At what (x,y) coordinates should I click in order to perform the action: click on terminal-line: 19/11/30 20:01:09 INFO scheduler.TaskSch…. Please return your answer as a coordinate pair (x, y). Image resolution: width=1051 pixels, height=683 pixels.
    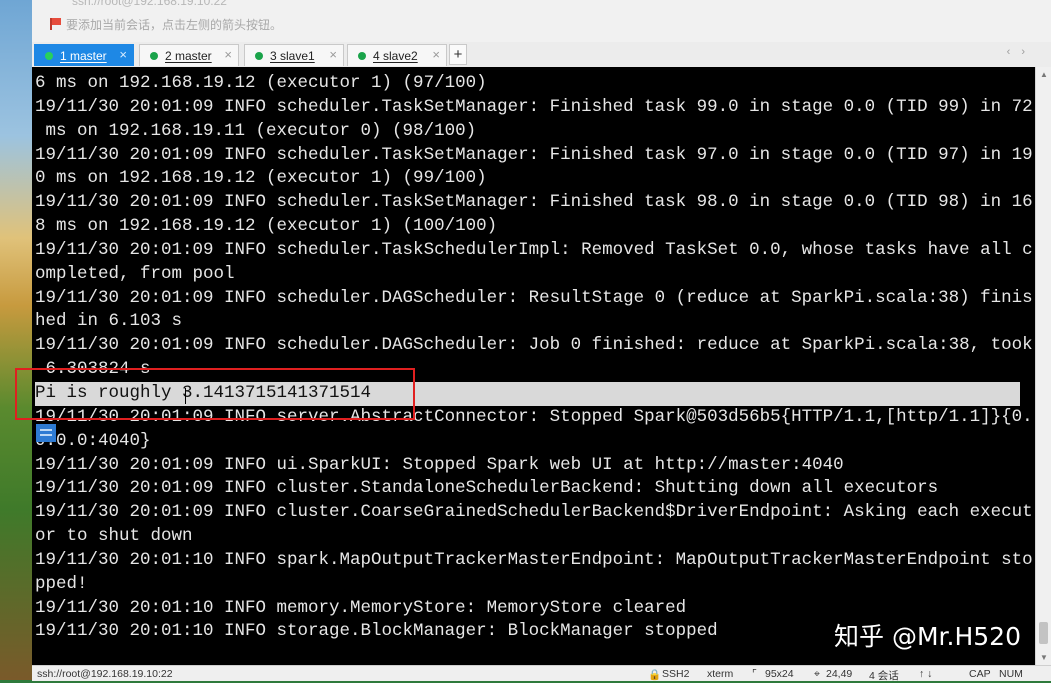
    Looking at the image, I should click on (534, 249).